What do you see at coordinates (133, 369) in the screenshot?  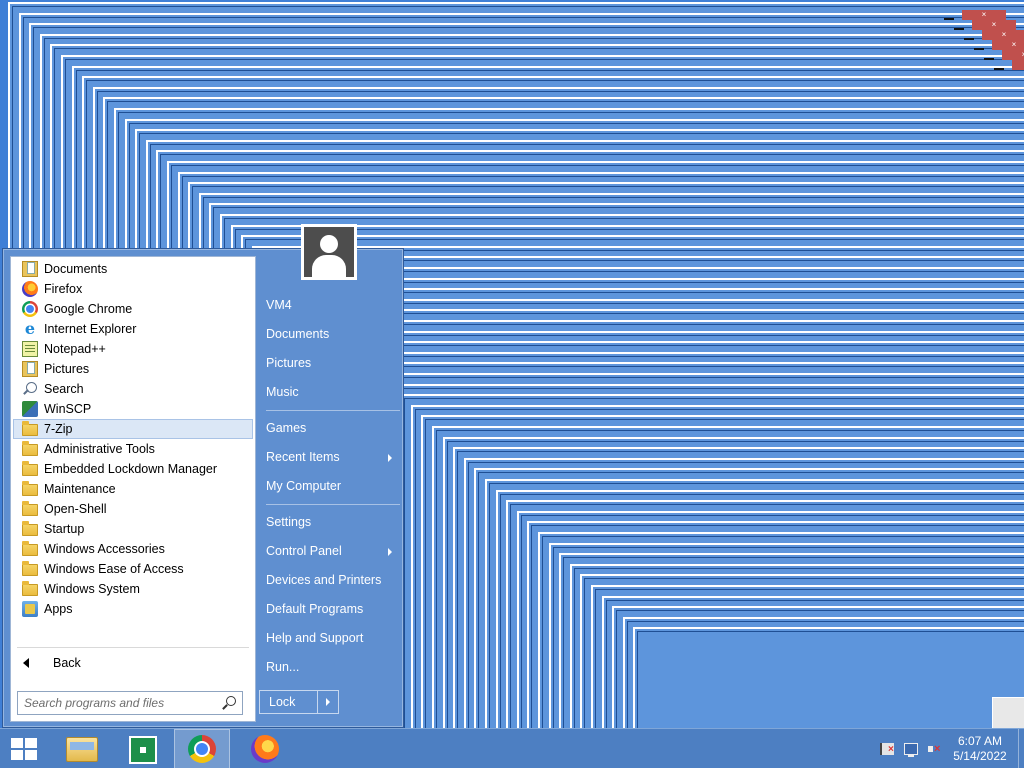 I see `program-item: Pictures` at bounding box center [133, 369].